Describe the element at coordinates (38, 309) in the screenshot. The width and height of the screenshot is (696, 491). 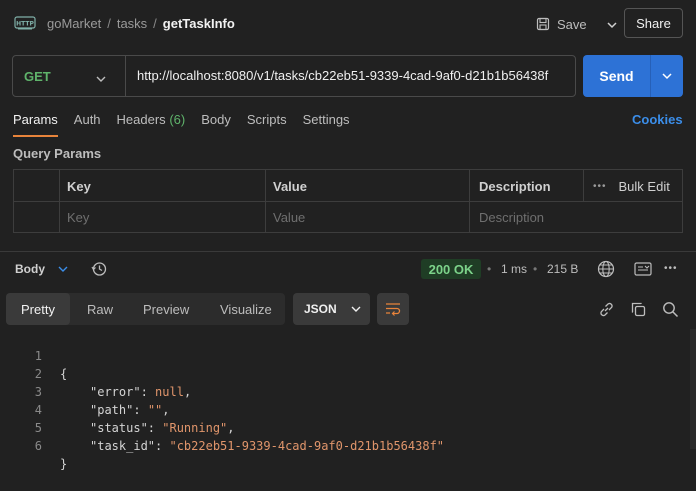
I see `tab-pretty: Pretty` at that location.